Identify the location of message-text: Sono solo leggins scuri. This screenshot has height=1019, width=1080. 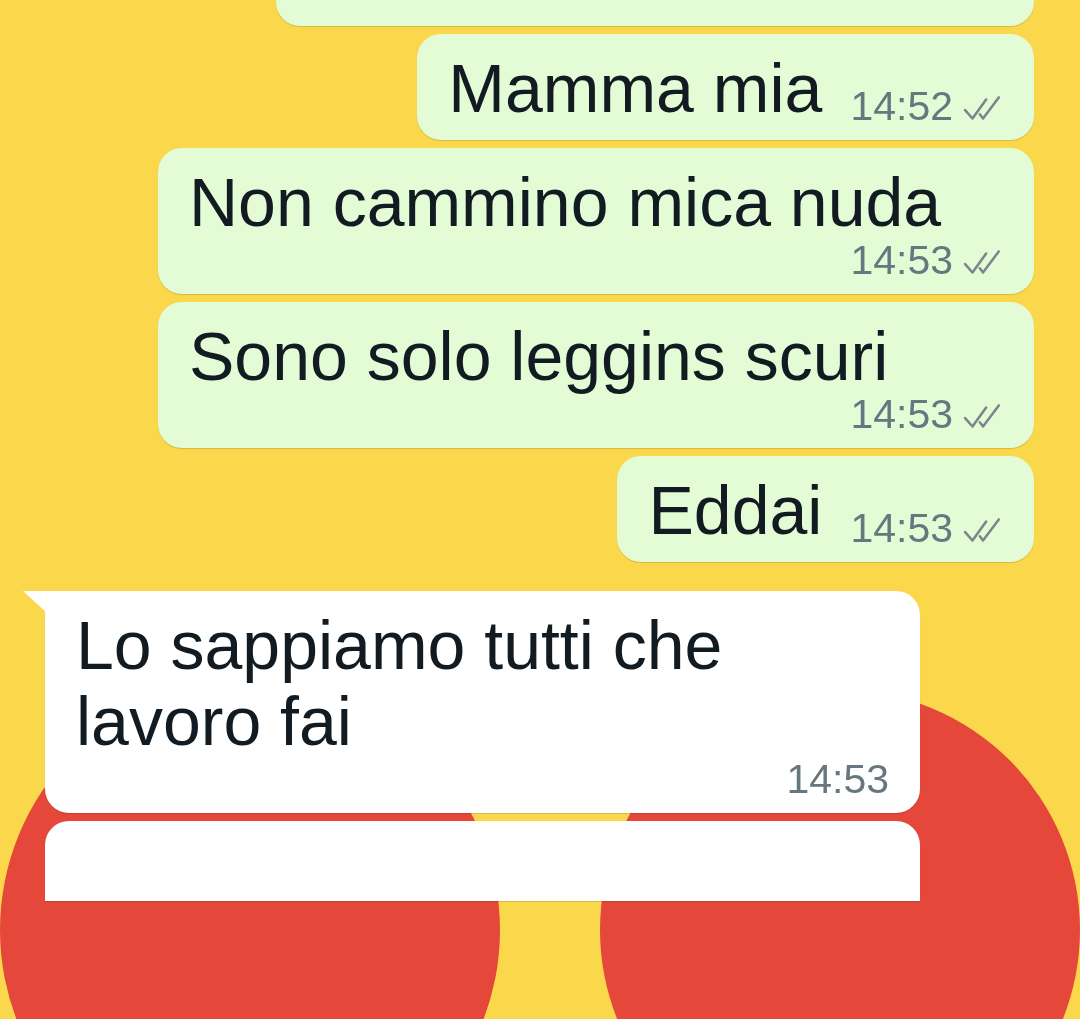
(539, 356).